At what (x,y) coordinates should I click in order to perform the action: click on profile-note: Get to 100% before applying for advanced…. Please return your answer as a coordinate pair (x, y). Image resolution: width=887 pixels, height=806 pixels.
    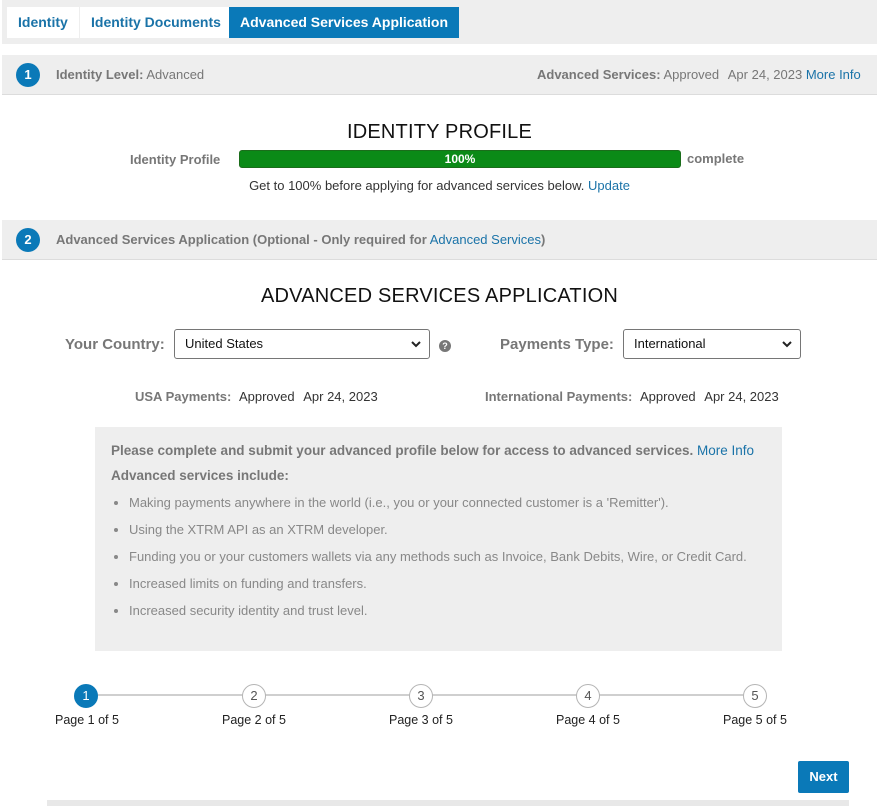
    Looking at the image, I should click on (439, 185).